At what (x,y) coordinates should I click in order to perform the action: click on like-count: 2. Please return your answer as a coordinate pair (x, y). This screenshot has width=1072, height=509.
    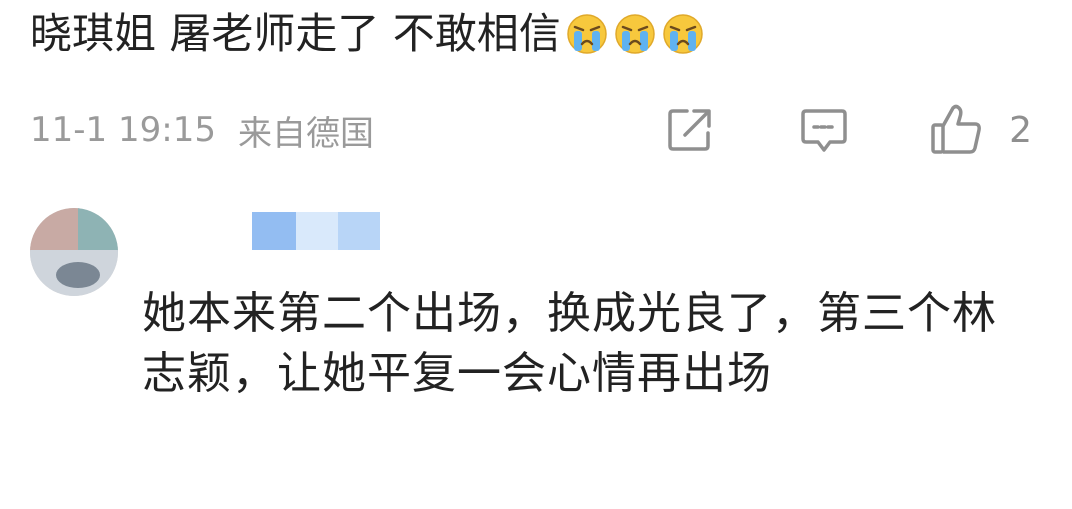
    Looking at the image, I should click on (1020, 130).